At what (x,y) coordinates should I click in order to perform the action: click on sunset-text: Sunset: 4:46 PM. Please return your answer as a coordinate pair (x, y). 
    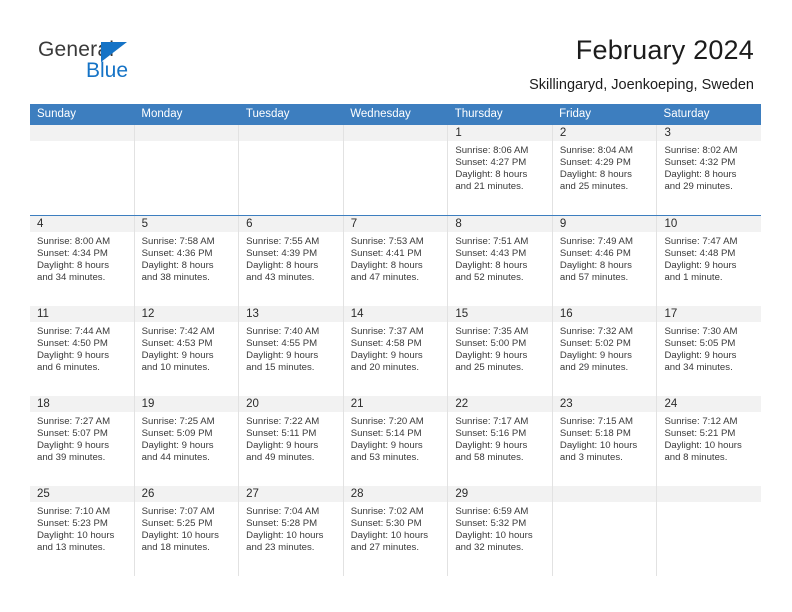
    Looking at the image, I should click on (595, 254).